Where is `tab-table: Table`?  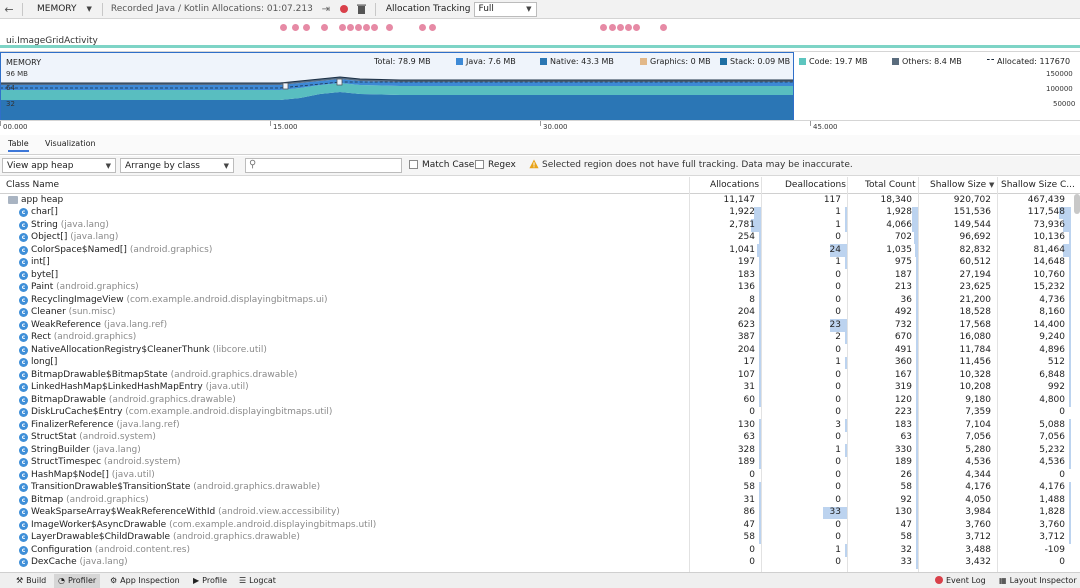 tab-table: Table is located at coordinates (18, 145).